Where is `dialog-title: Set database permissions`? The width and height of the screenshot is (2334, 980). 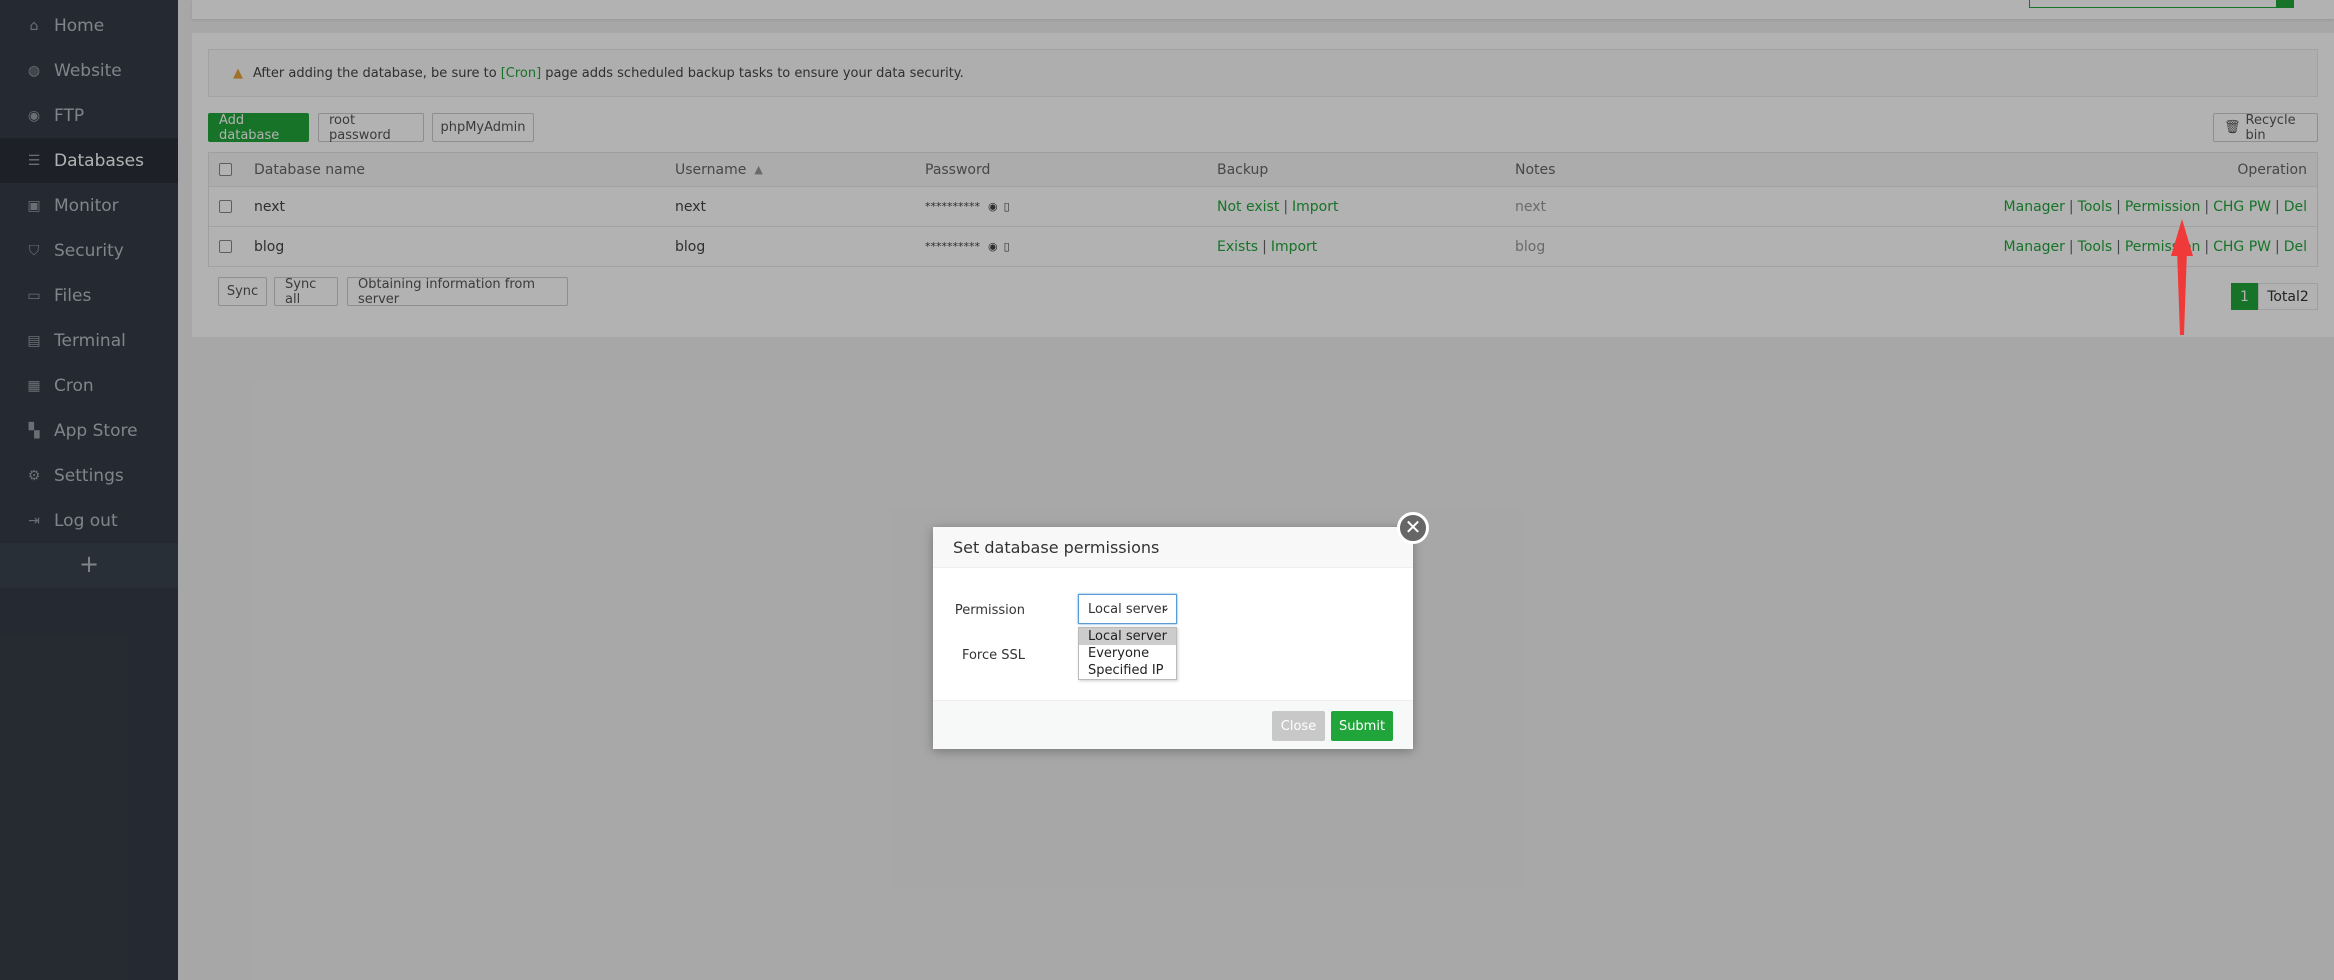
dialog-title: Set database permissions is located at coordinates (1173, 547).